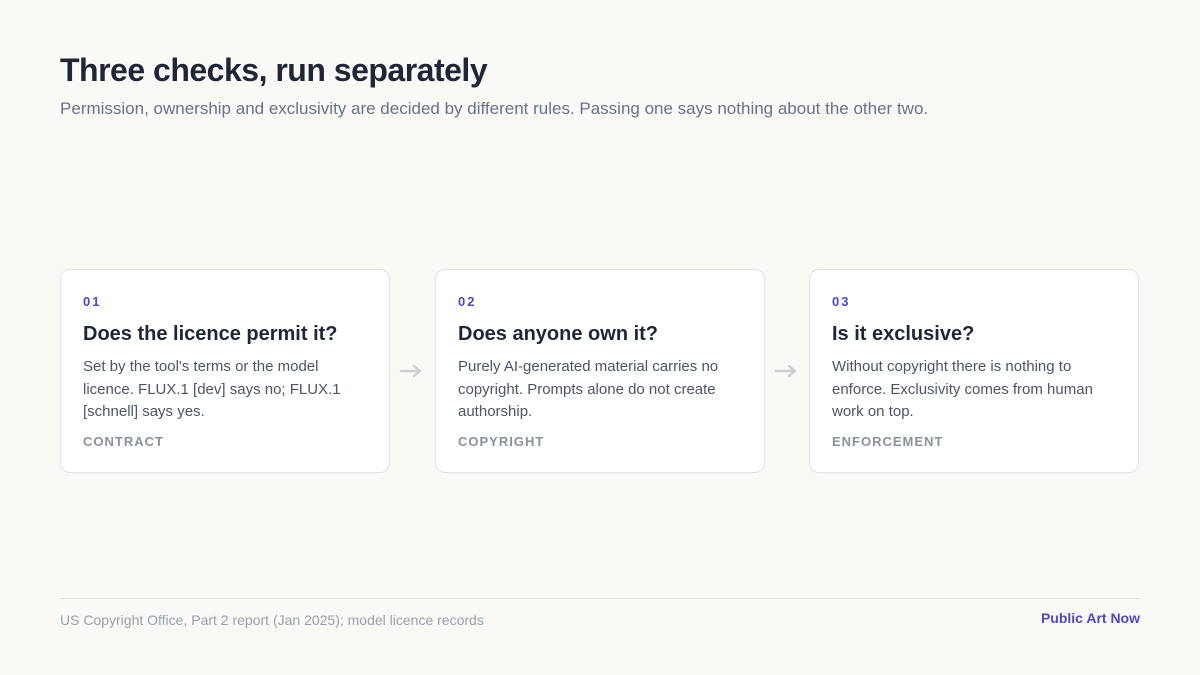 This screenshot has width=1200, height=675. Describe the element at coordinates (841, 301) in the screenshot. I see `step-number: 03` at that location.